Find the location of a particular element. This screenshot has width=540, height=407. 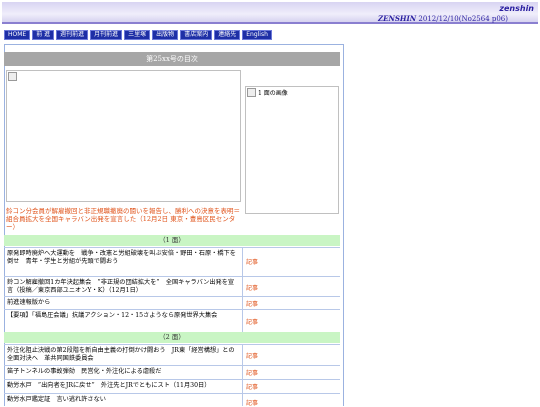

article-row: 動労水戸鑑定証 言い逃れ許さない 記事 is located at coordinates (172, 400).